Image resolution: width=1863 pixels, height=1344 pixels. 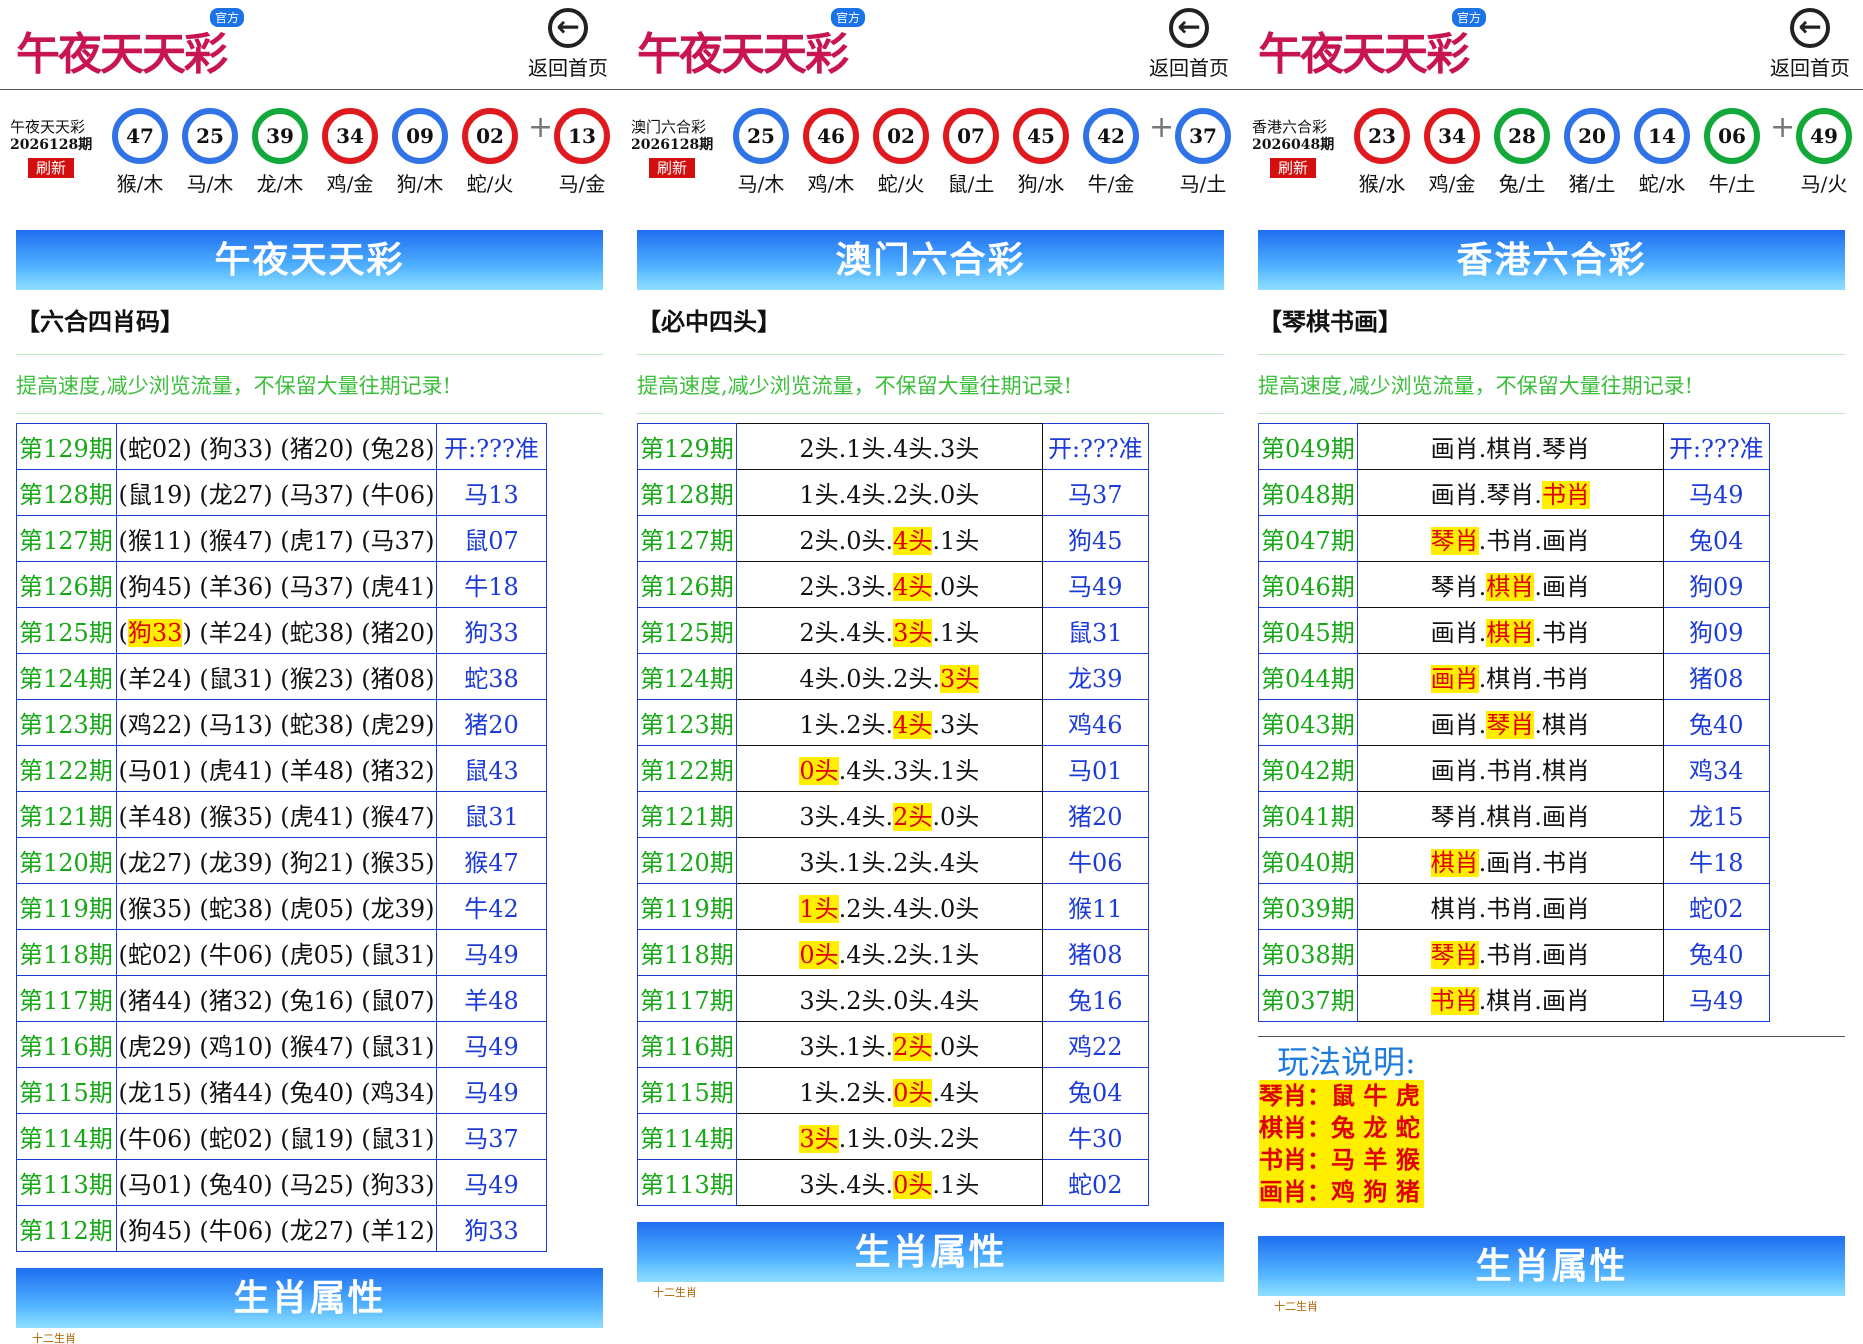 What do you see at coordinates (1041, 136) in the screenshot?
I see `ball-number: 45` at bounding box center [1041, 136].